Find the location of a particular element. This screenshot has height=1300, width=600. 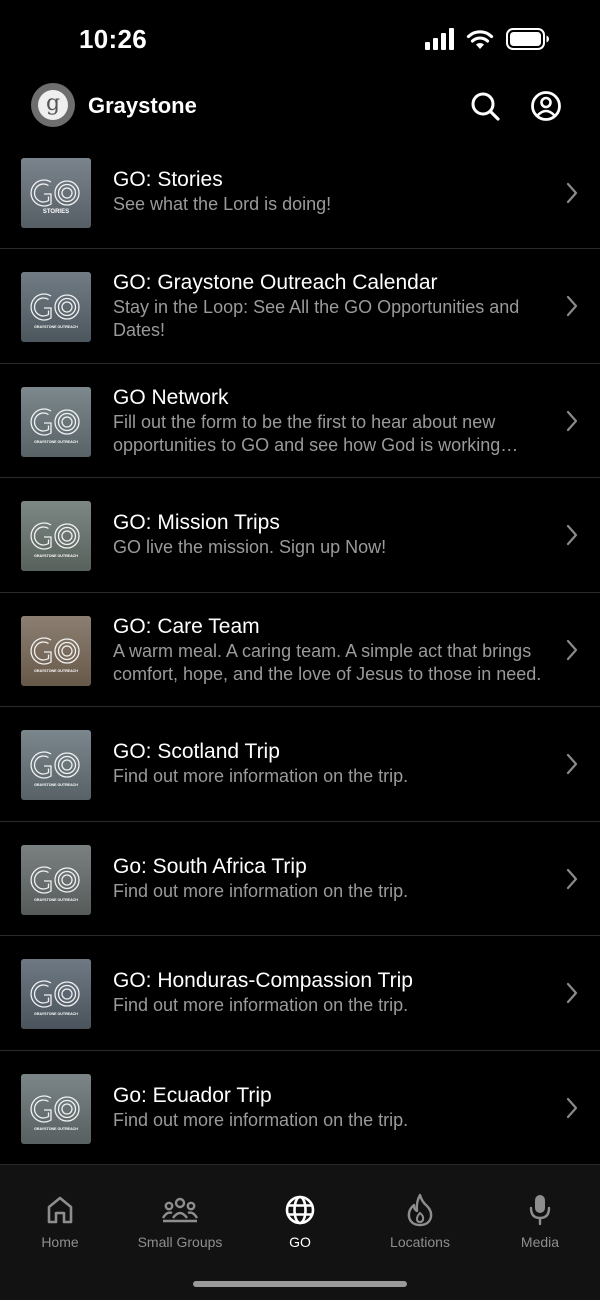

profile-icon is located at coordinates (546, 106).